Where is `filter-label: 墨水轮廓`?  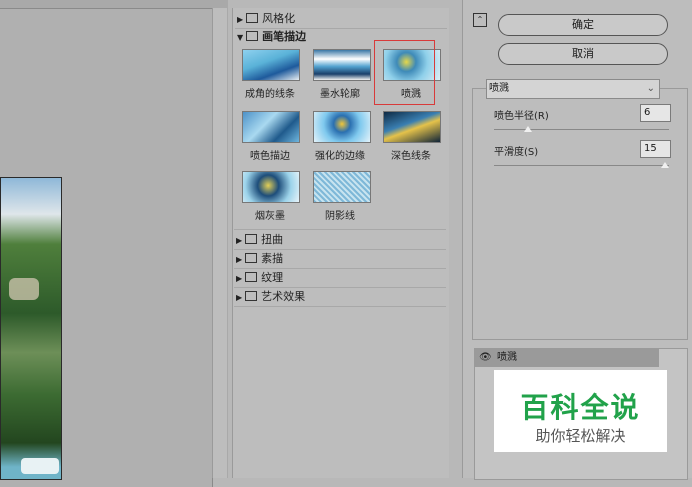
filter-label: 墨水轮廓 is located at coordinates (340, 94).